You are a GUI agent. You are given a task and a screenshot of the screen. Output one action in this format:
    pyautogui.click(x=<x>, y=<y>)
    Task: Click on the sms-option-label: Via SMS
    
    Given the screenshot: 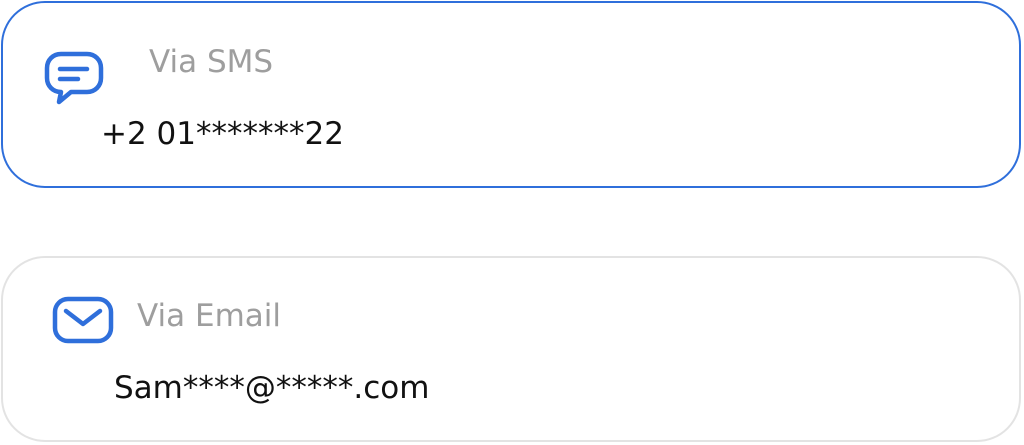 What is the action you would take?
    pyautogui.click(x=211, y=62)
    